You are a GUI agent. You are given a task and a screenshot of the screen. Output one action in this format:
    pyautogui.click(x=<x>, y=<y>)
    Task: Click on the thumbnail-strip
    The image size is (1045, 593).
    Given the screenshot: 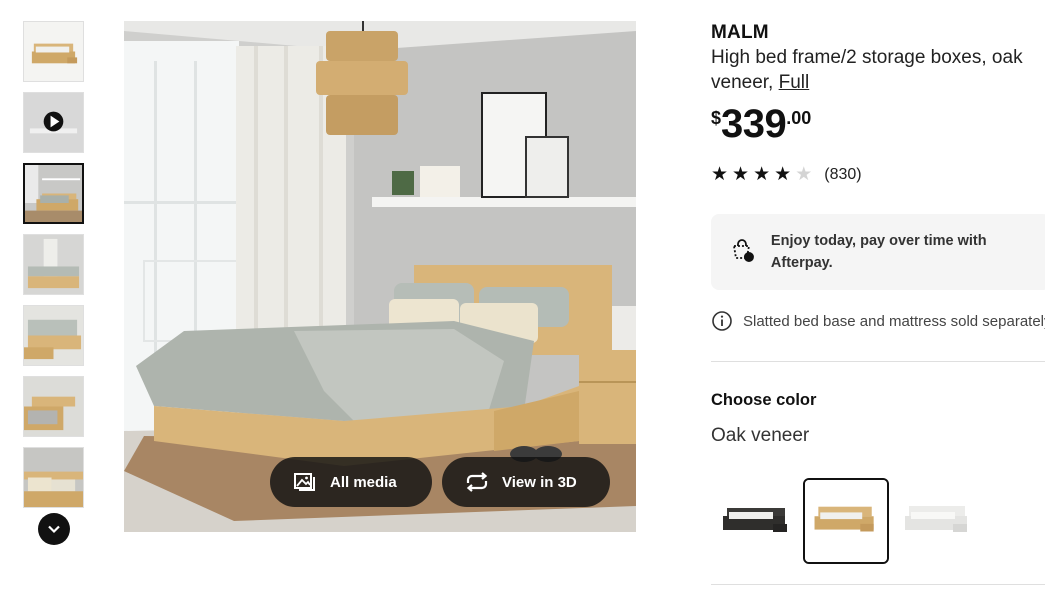 What is the action you would take?
    pyautogui.click(x=54, y=281)
    